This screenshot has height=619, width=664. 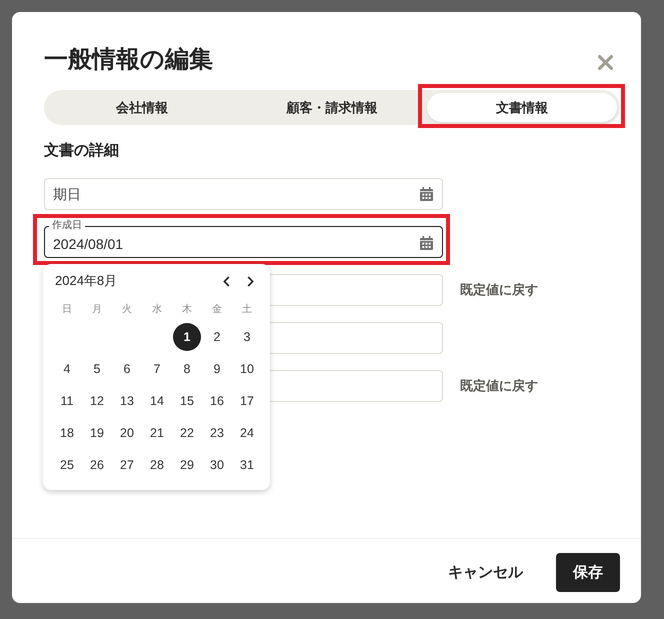 What do you see at coordinates (67, 195) in the screenshot?
I see `field-placeholder: 期日` at bounding box center [67, 195].